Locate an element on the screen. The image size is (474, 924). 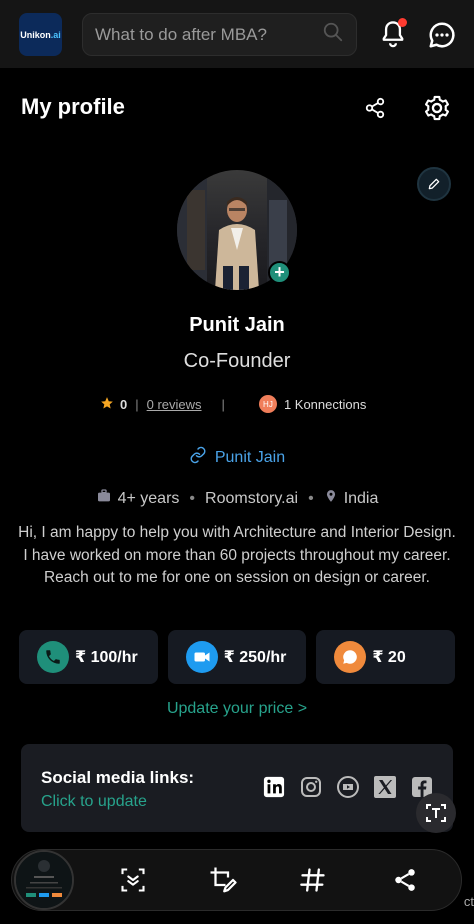
app-logo: Unikon .ai is located at coordinates (40, 34).